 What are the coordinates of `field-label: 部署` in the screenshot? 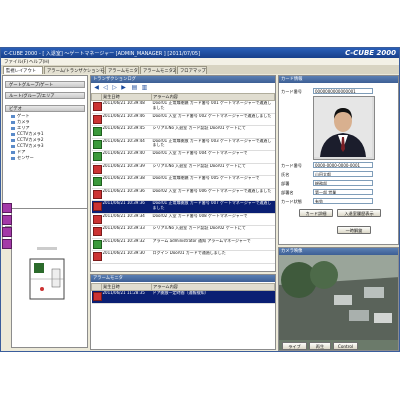 It's located at (285, 183).